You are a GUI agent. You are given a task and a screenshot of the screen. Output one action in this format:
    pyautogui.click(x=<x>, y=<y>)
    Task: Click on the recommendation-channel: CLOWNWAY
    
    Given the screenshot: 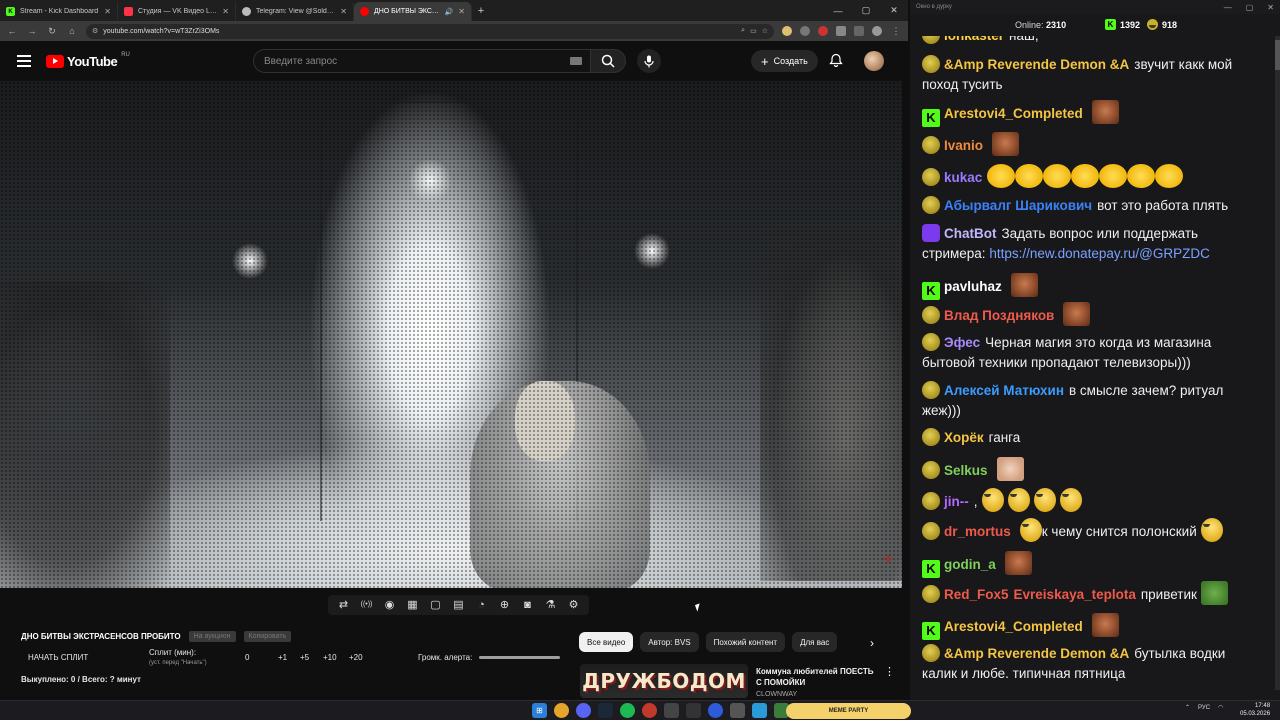 What is the action you would take?
    pyautogui.click(x=776, y=694)
    